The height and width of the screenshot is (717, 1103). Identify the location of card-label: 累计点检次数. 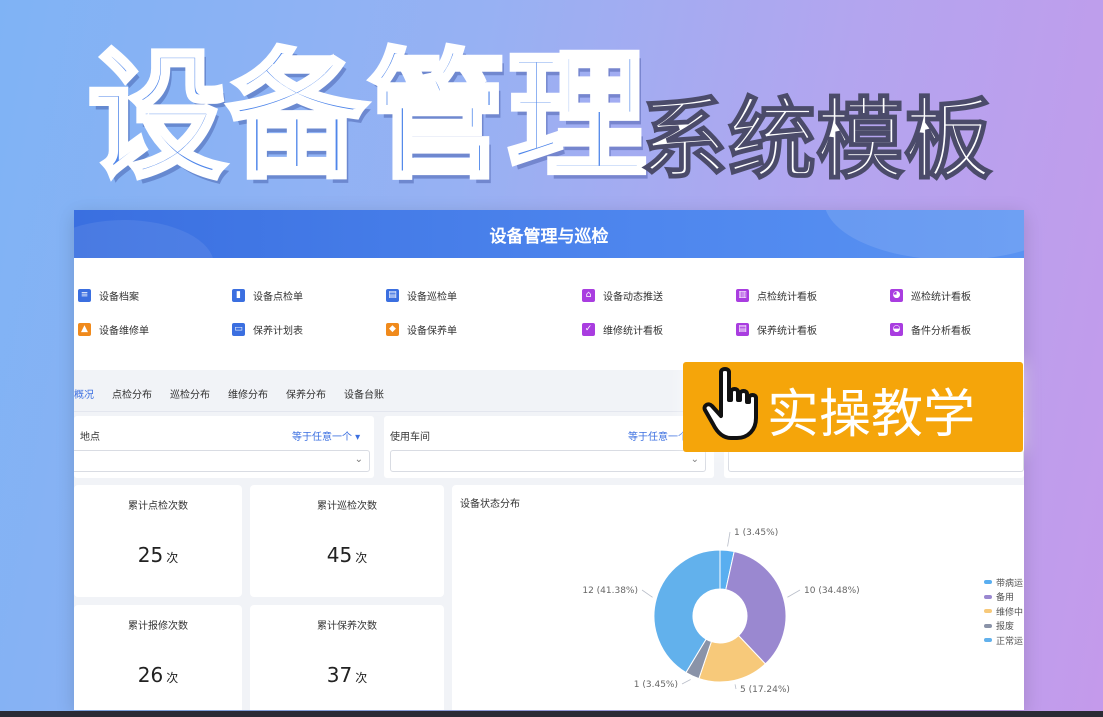
(158, 506).